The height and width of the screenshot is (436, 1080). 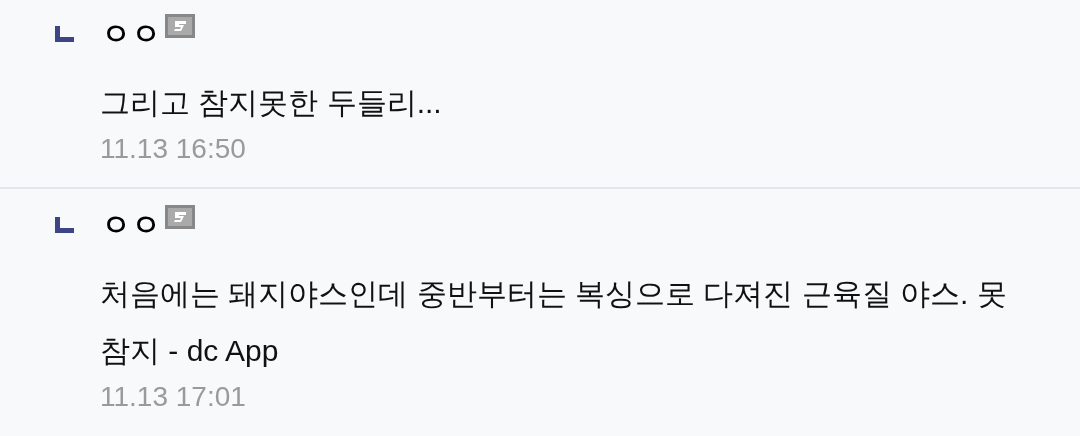 What do you see at coordinates (173, 397) in the screenshot?
I see `comment-time: 11.13 17:01` at bounding box center [173, 397].